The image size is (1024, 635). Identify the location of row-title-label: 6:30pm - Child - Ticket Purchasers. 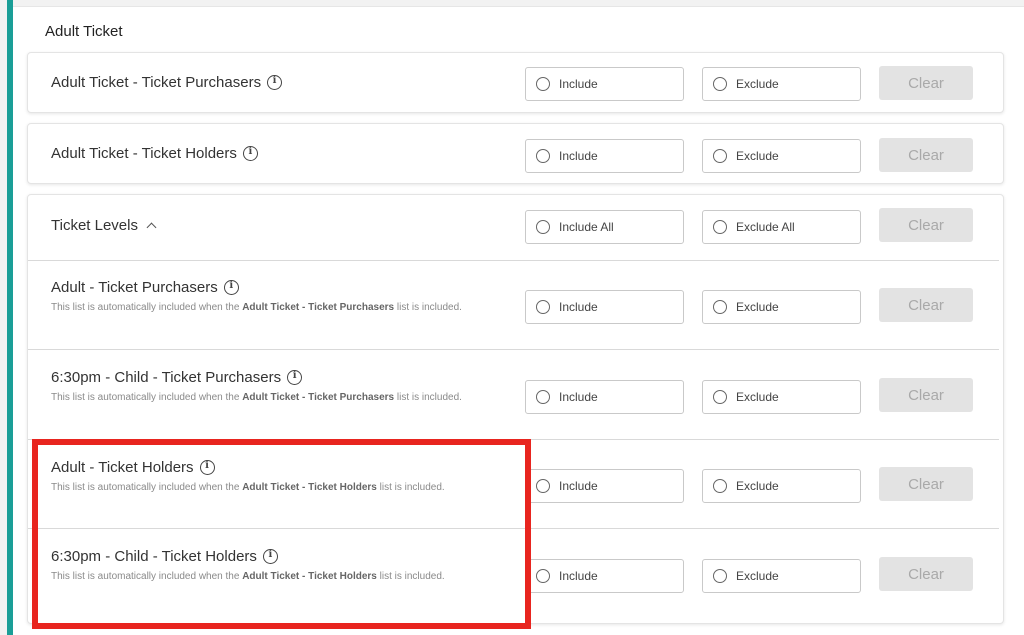
(166, 377).